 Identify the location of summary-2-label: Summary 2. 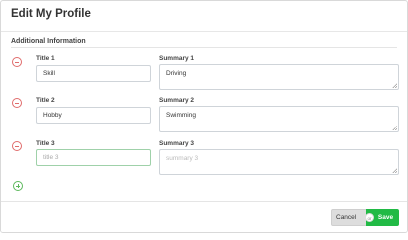
(177, 100).